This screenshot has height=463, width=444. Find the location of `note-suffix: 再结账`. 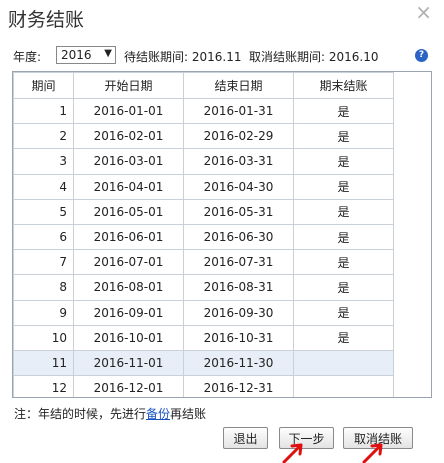

note-suffix: 再结账 is located at coordinates (188, 414).